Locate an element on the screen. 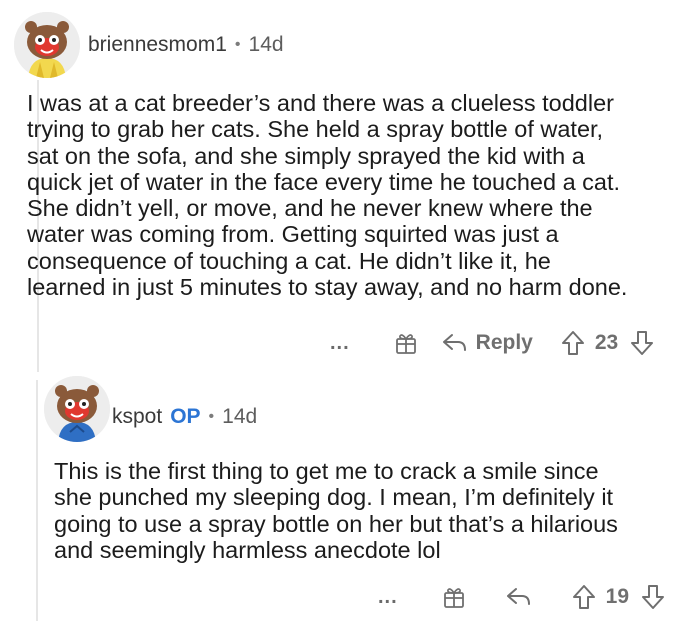 The height and width of the screenshot is (621, 700). reply-thread-line is located at coordinates (37, 500).